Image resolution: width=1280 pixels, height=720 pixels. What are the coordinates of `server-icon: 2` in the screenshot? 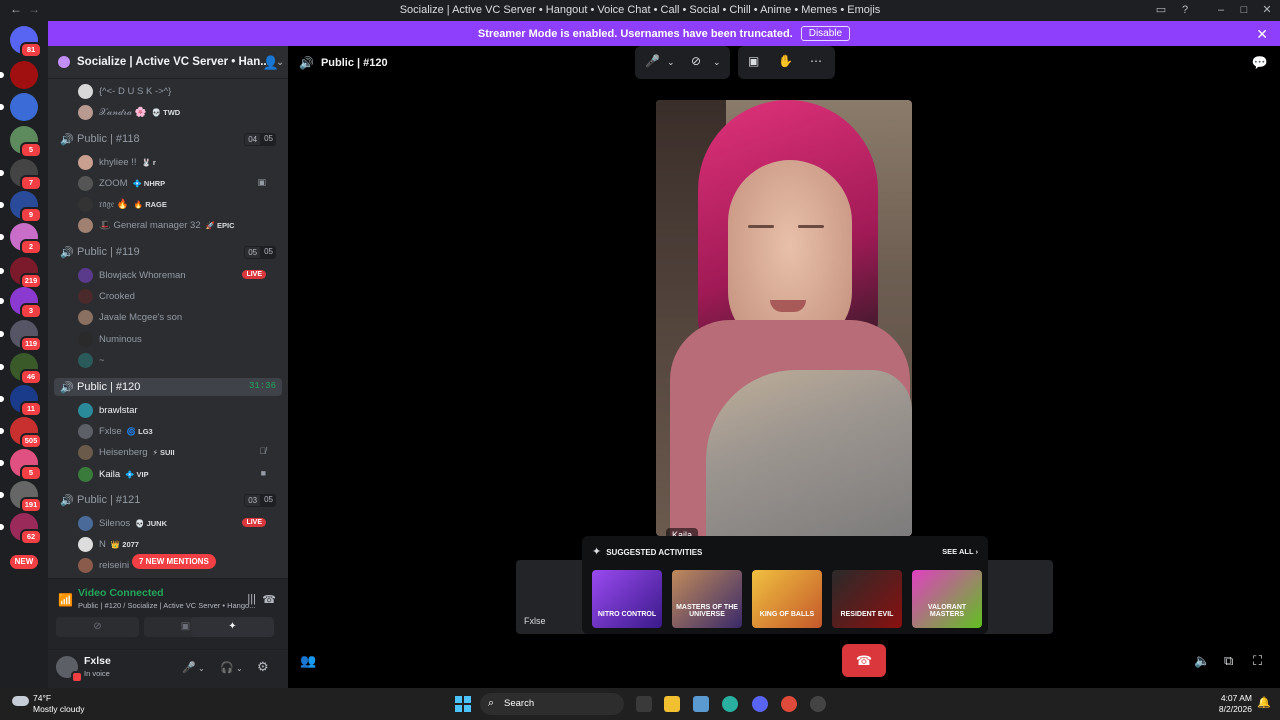 It's located at (21, 239).